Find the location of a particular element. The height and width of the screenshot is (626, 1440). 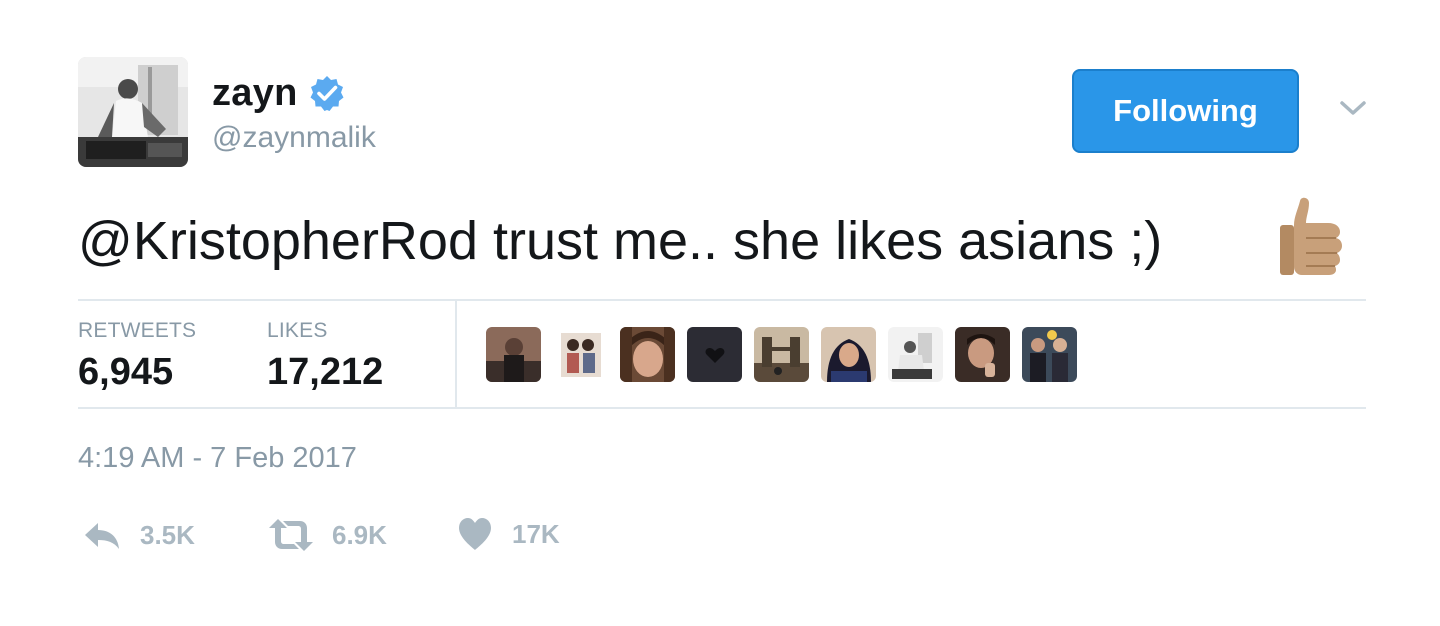

retweet-icon is located at coordinates (291, 535).